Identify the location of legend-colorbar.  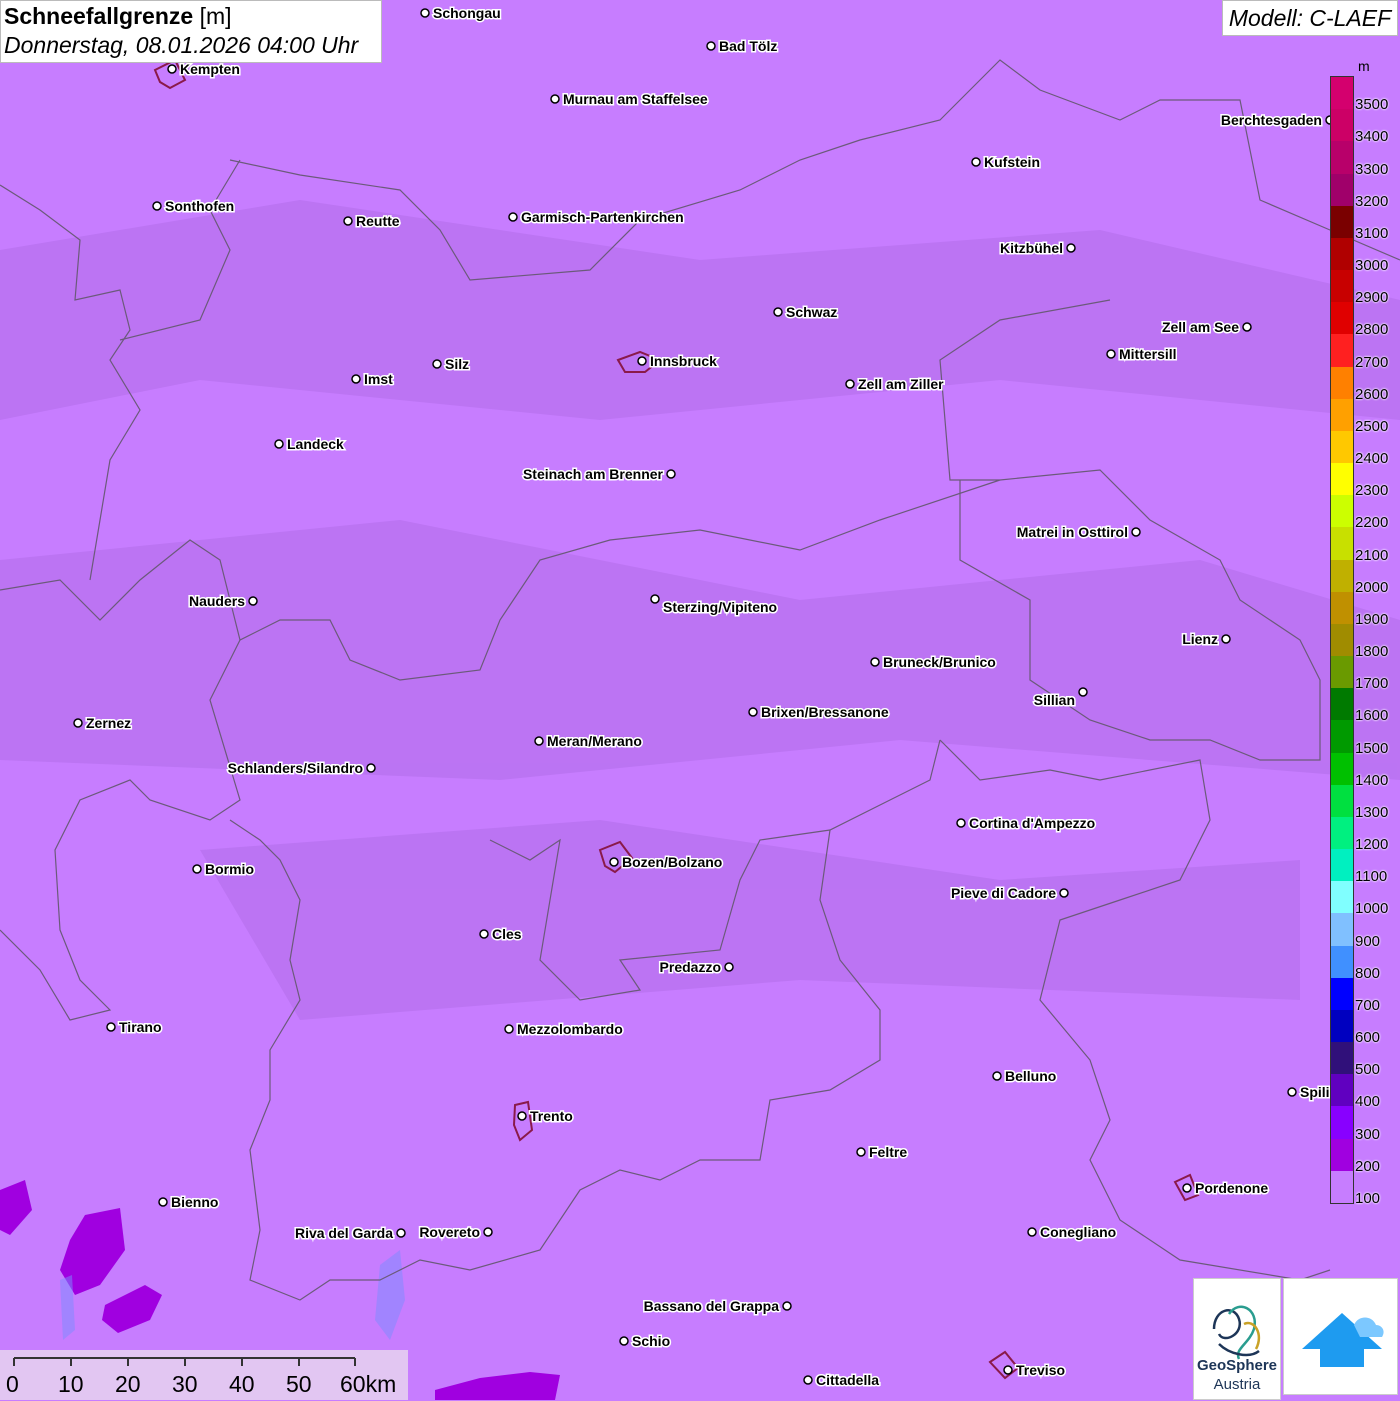
(1342, 640).